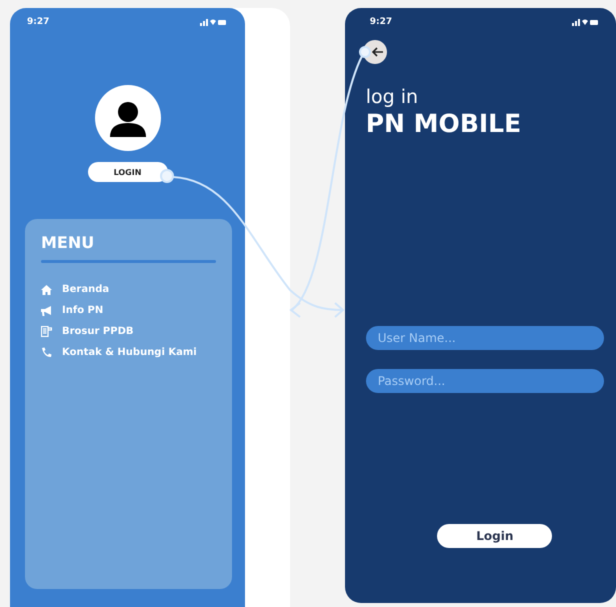 The height and width of the screenshot is (607, 616). I want to click on menu-item: Brosur PPDB, so click(128, 331).